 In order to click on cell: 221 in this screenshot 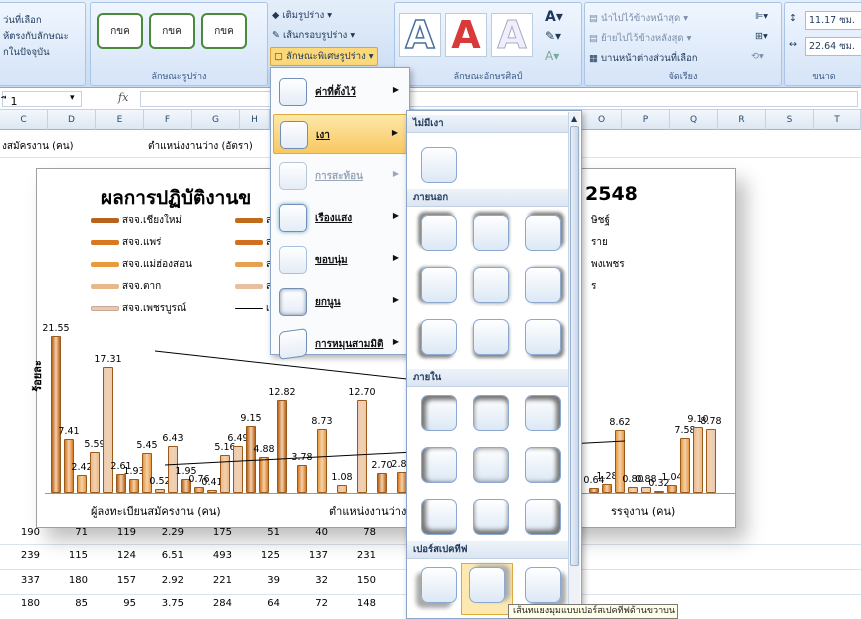, I will do `click(212, 580)`.